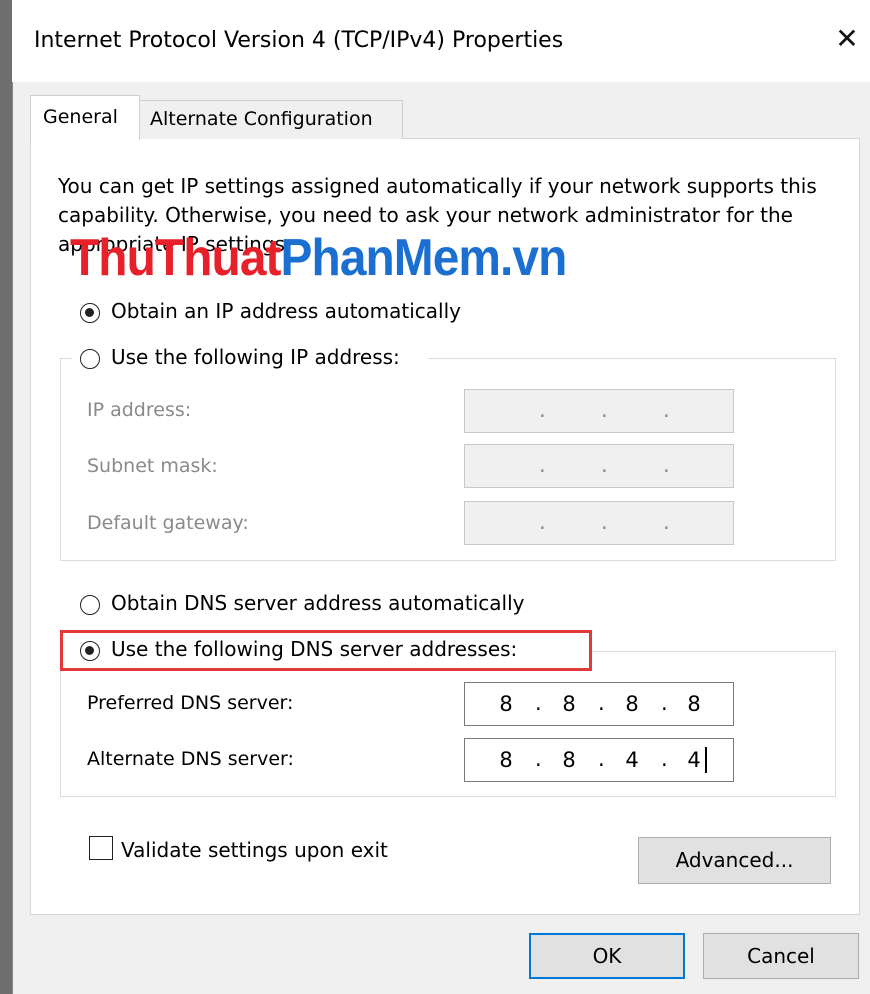 This screenshot has width=870, height=994. I want to click on highlight-box, so click(326, 650).